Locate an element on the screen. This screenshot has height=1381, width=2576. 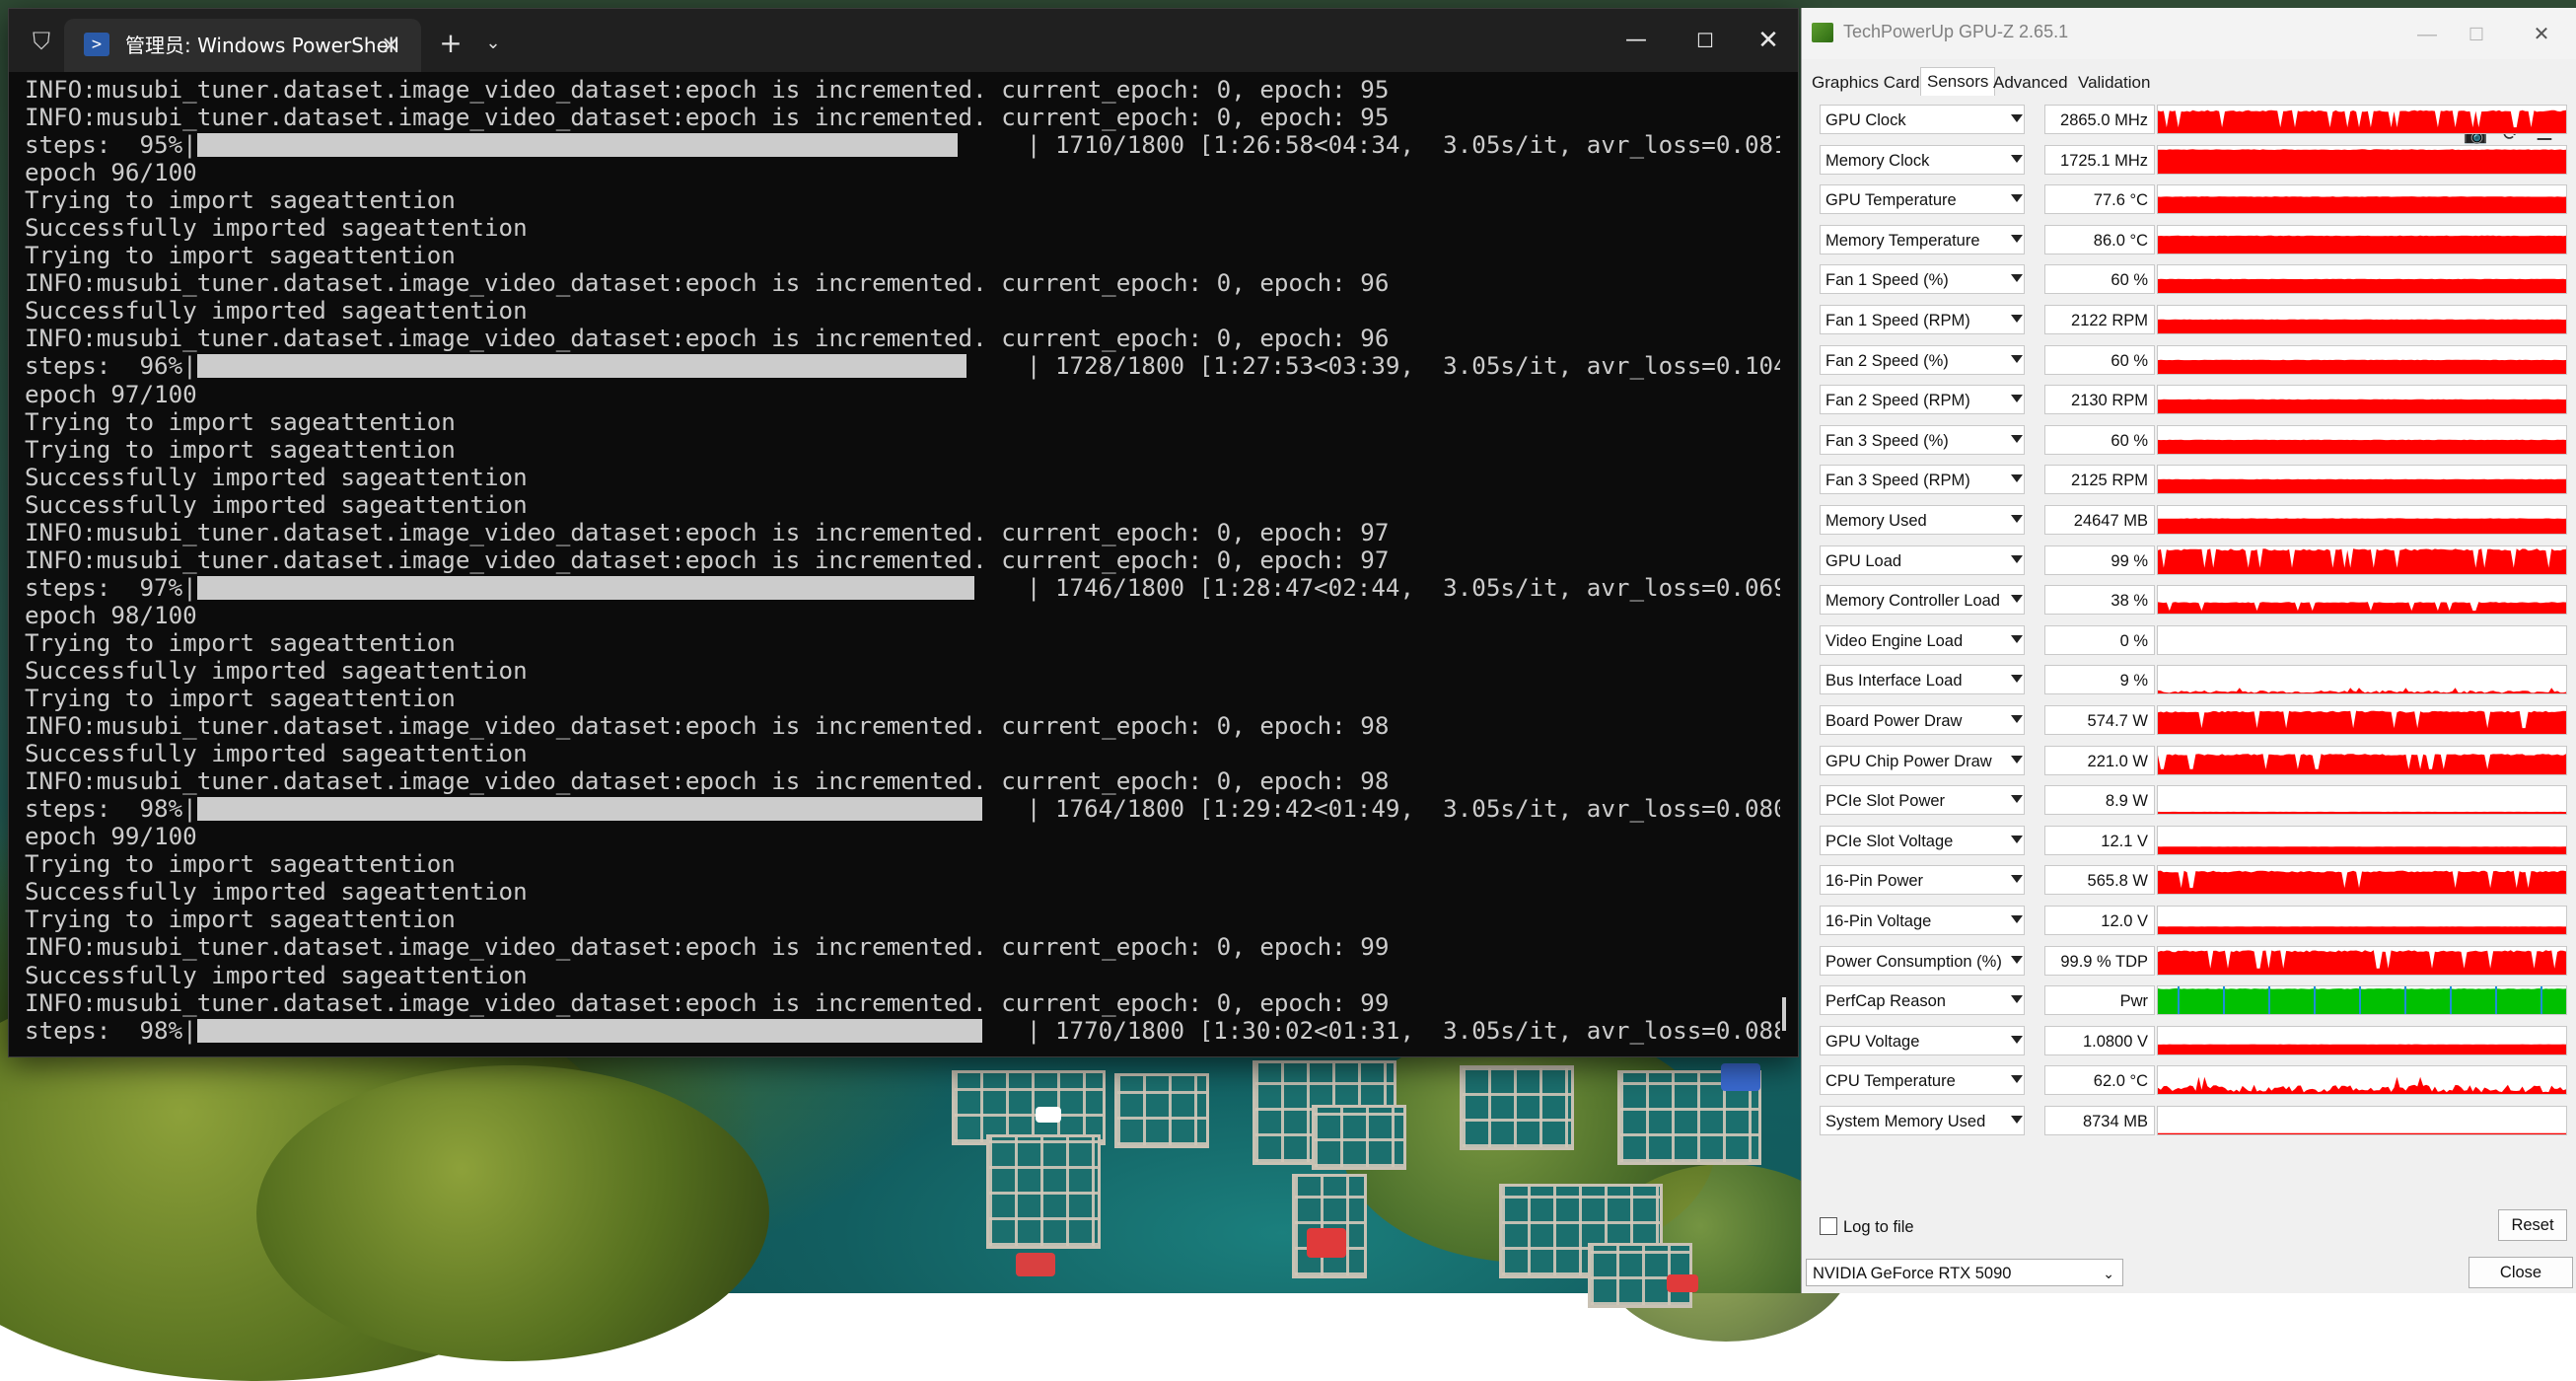
chevron-down-icon: ⌄ is located at coordinates (493, 43).